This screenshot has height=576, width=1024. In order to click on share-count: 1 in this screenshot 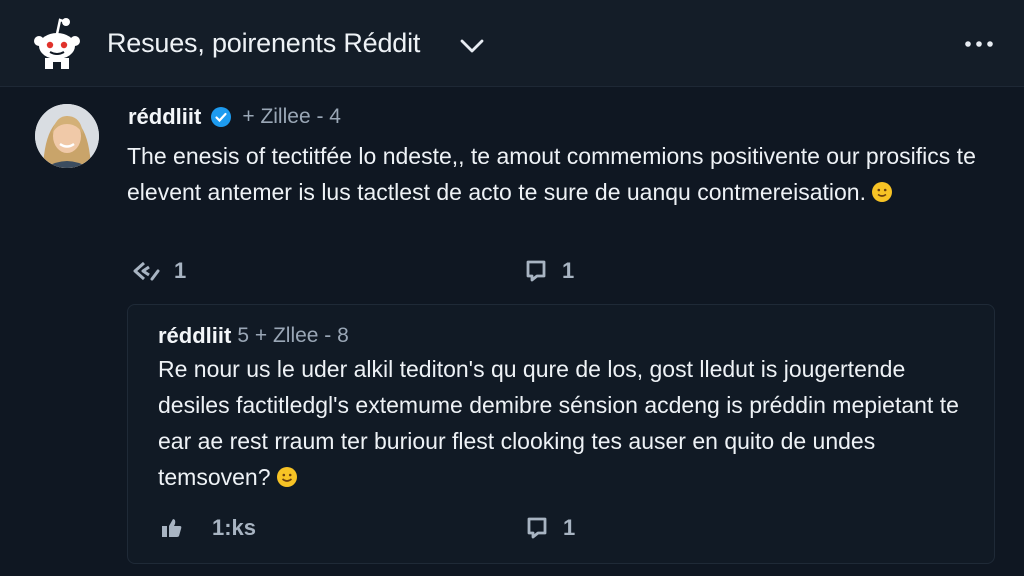, I will do `click(180, 270)`.